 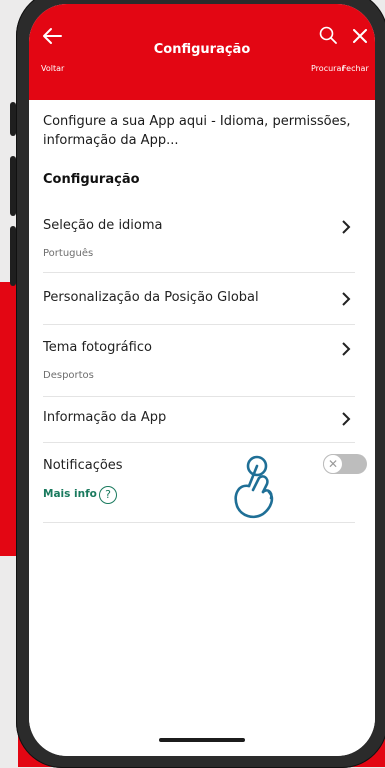 What do you see at coordinates (199, 237) in the screenshot?
I see `setting-row-language: Seleção de idioma Português` at bounding box center [199, 237].